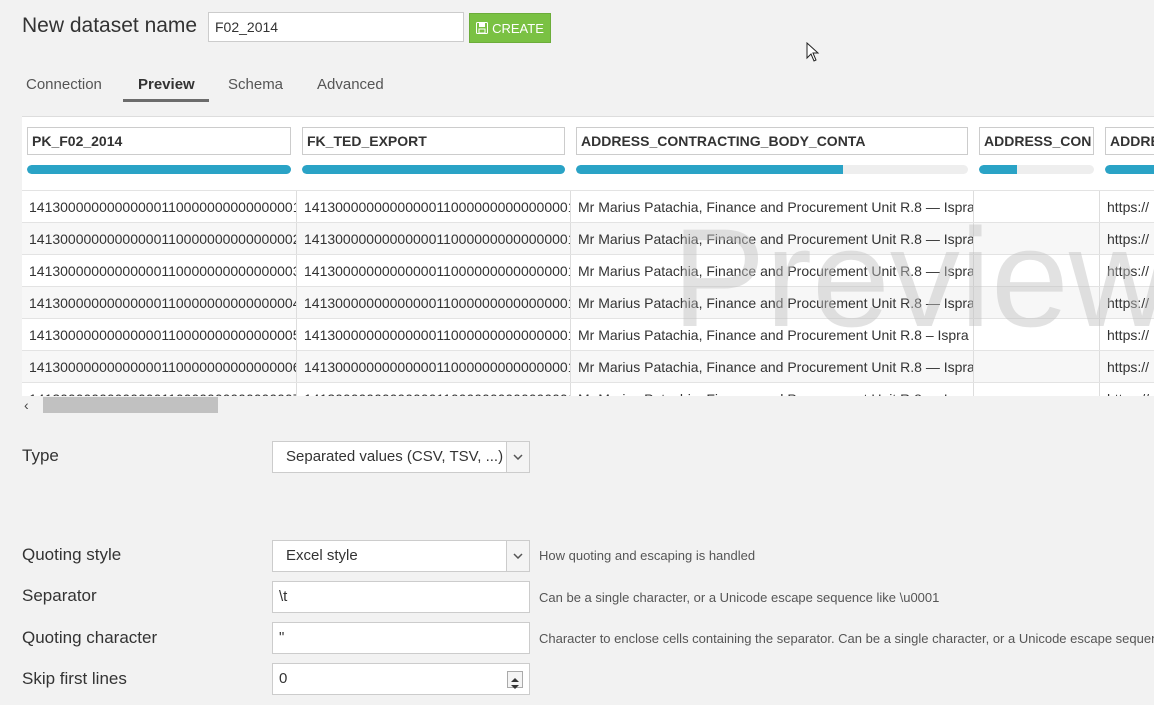 The image size is (1154, 705). What do you see at coordinates (813, 54) in the screenshot?
I see `mouse-cursor-icon` at bounding box center [813, 54].